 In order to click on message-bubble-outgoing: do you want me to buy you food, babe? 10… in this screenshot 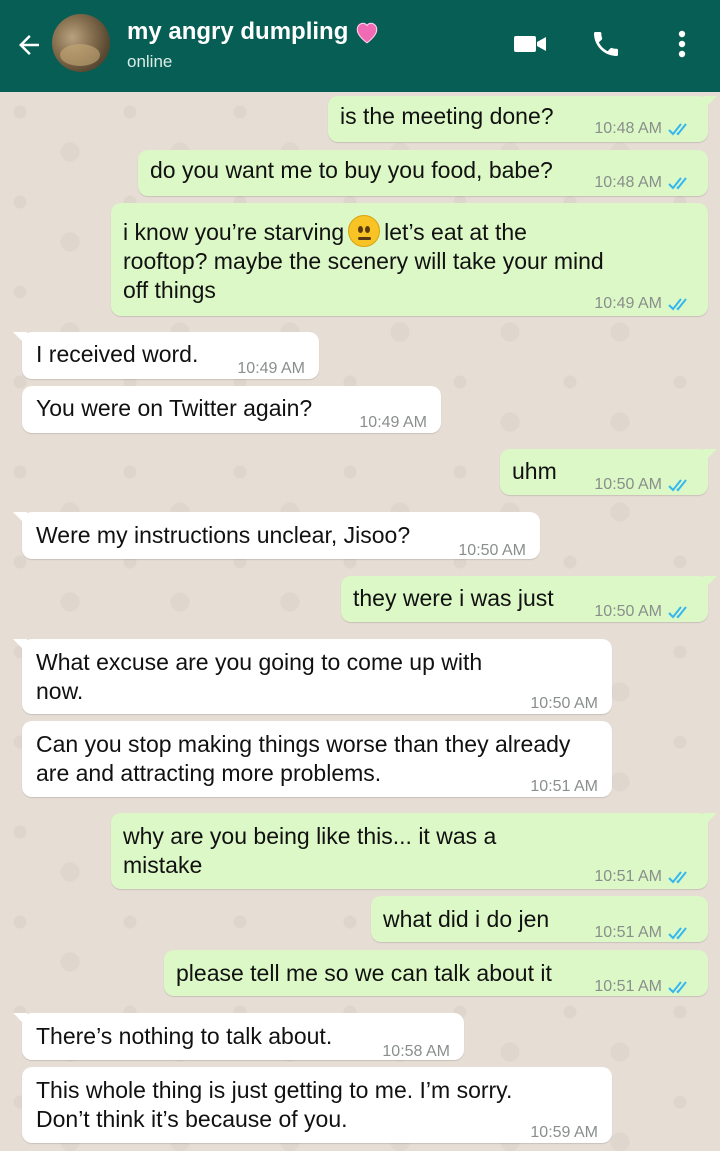, I will do `click(423, 173)`.